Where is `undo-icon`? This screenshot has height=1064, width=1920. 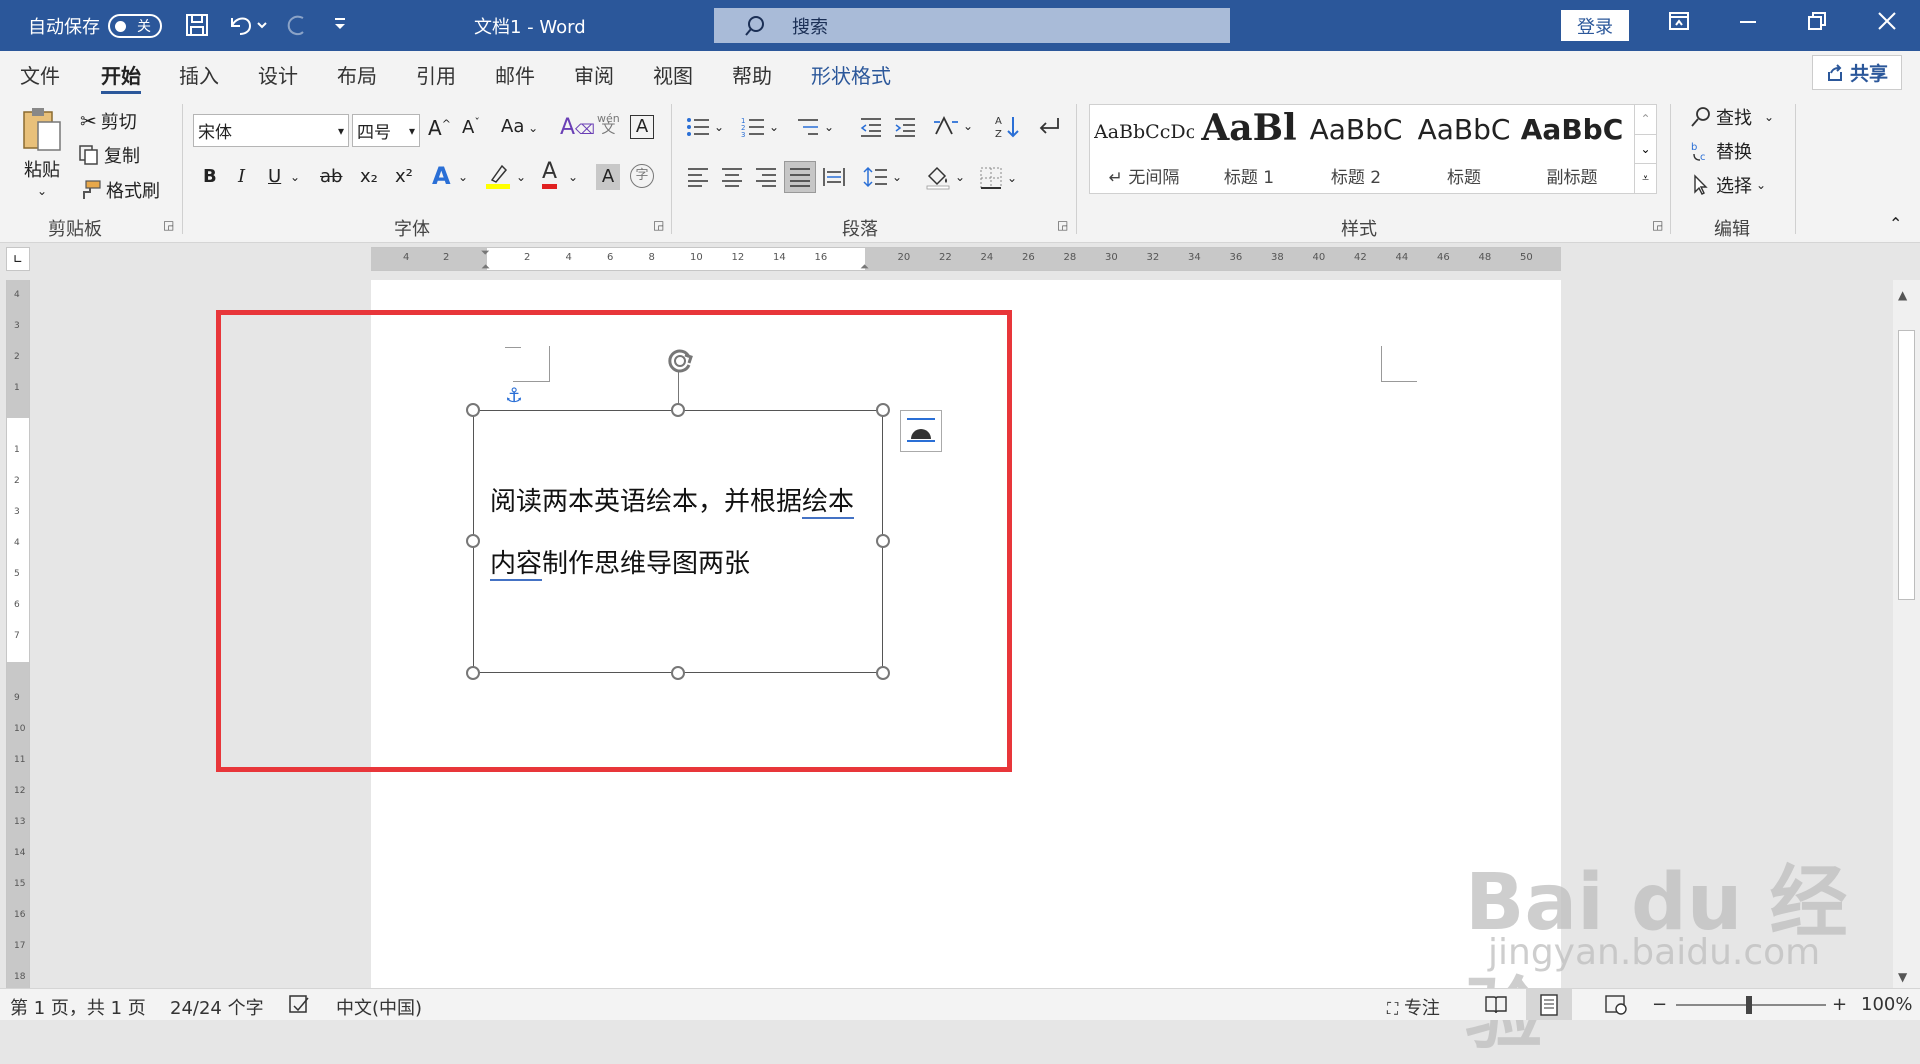
undo-icon is located at coordinates (247, 25).